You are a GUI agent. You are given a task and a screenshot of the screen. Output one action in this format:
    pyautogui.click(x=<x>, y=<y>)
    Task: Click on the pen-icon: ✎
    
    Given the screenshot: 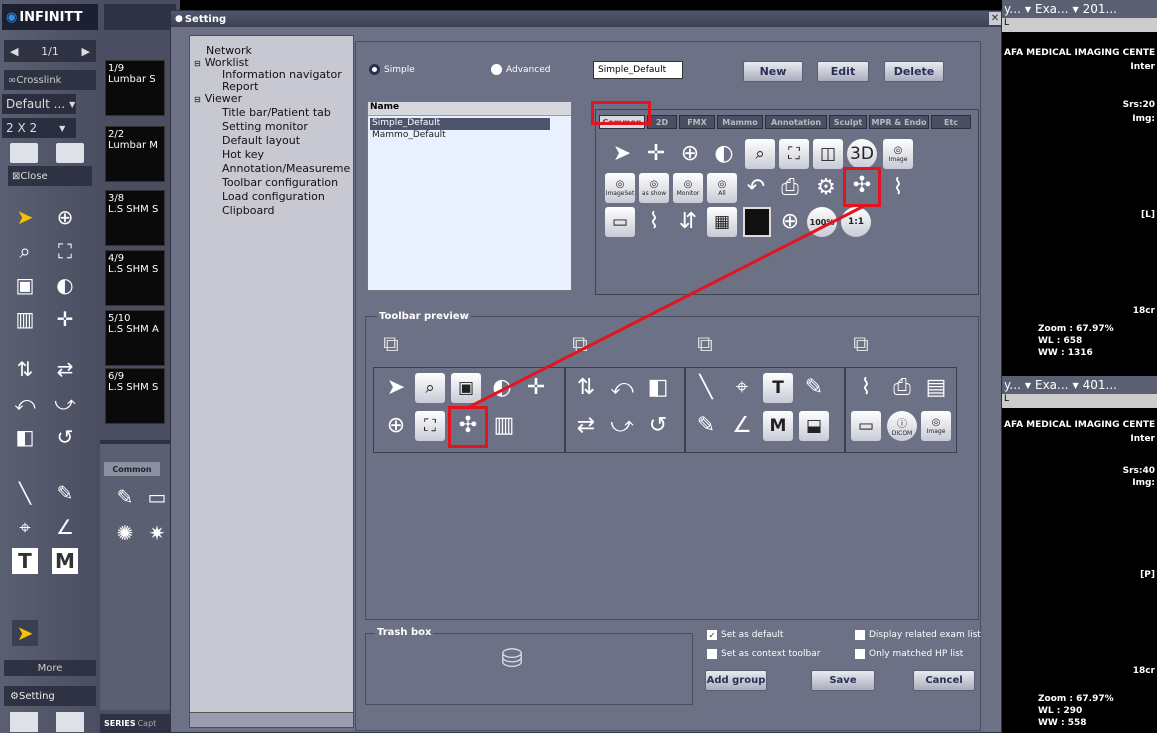 What is the action you would take?
    pyautogui.click(x=125, y=497)
    